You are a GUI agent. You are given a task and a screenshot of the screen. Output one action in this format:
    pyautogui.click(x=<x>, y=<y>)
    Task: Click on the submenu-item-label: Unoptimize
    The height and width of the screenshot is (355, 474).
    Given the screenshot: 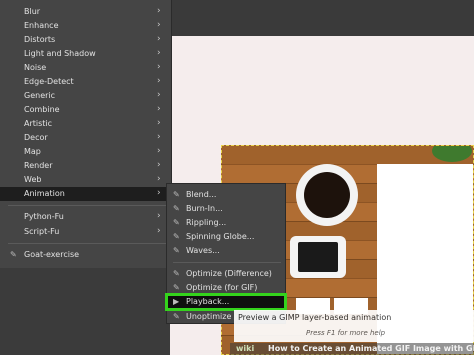 What is the action you would take?
    pyautogui.click(x=209, y=316)
    